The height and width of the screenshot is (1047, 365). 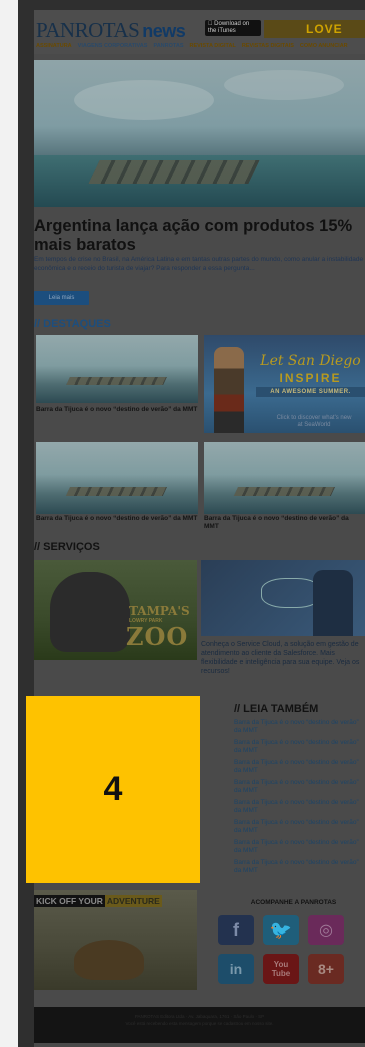 I want to click on nav-item-assinatura: ASSINATURA, so click(x=54, y=48).